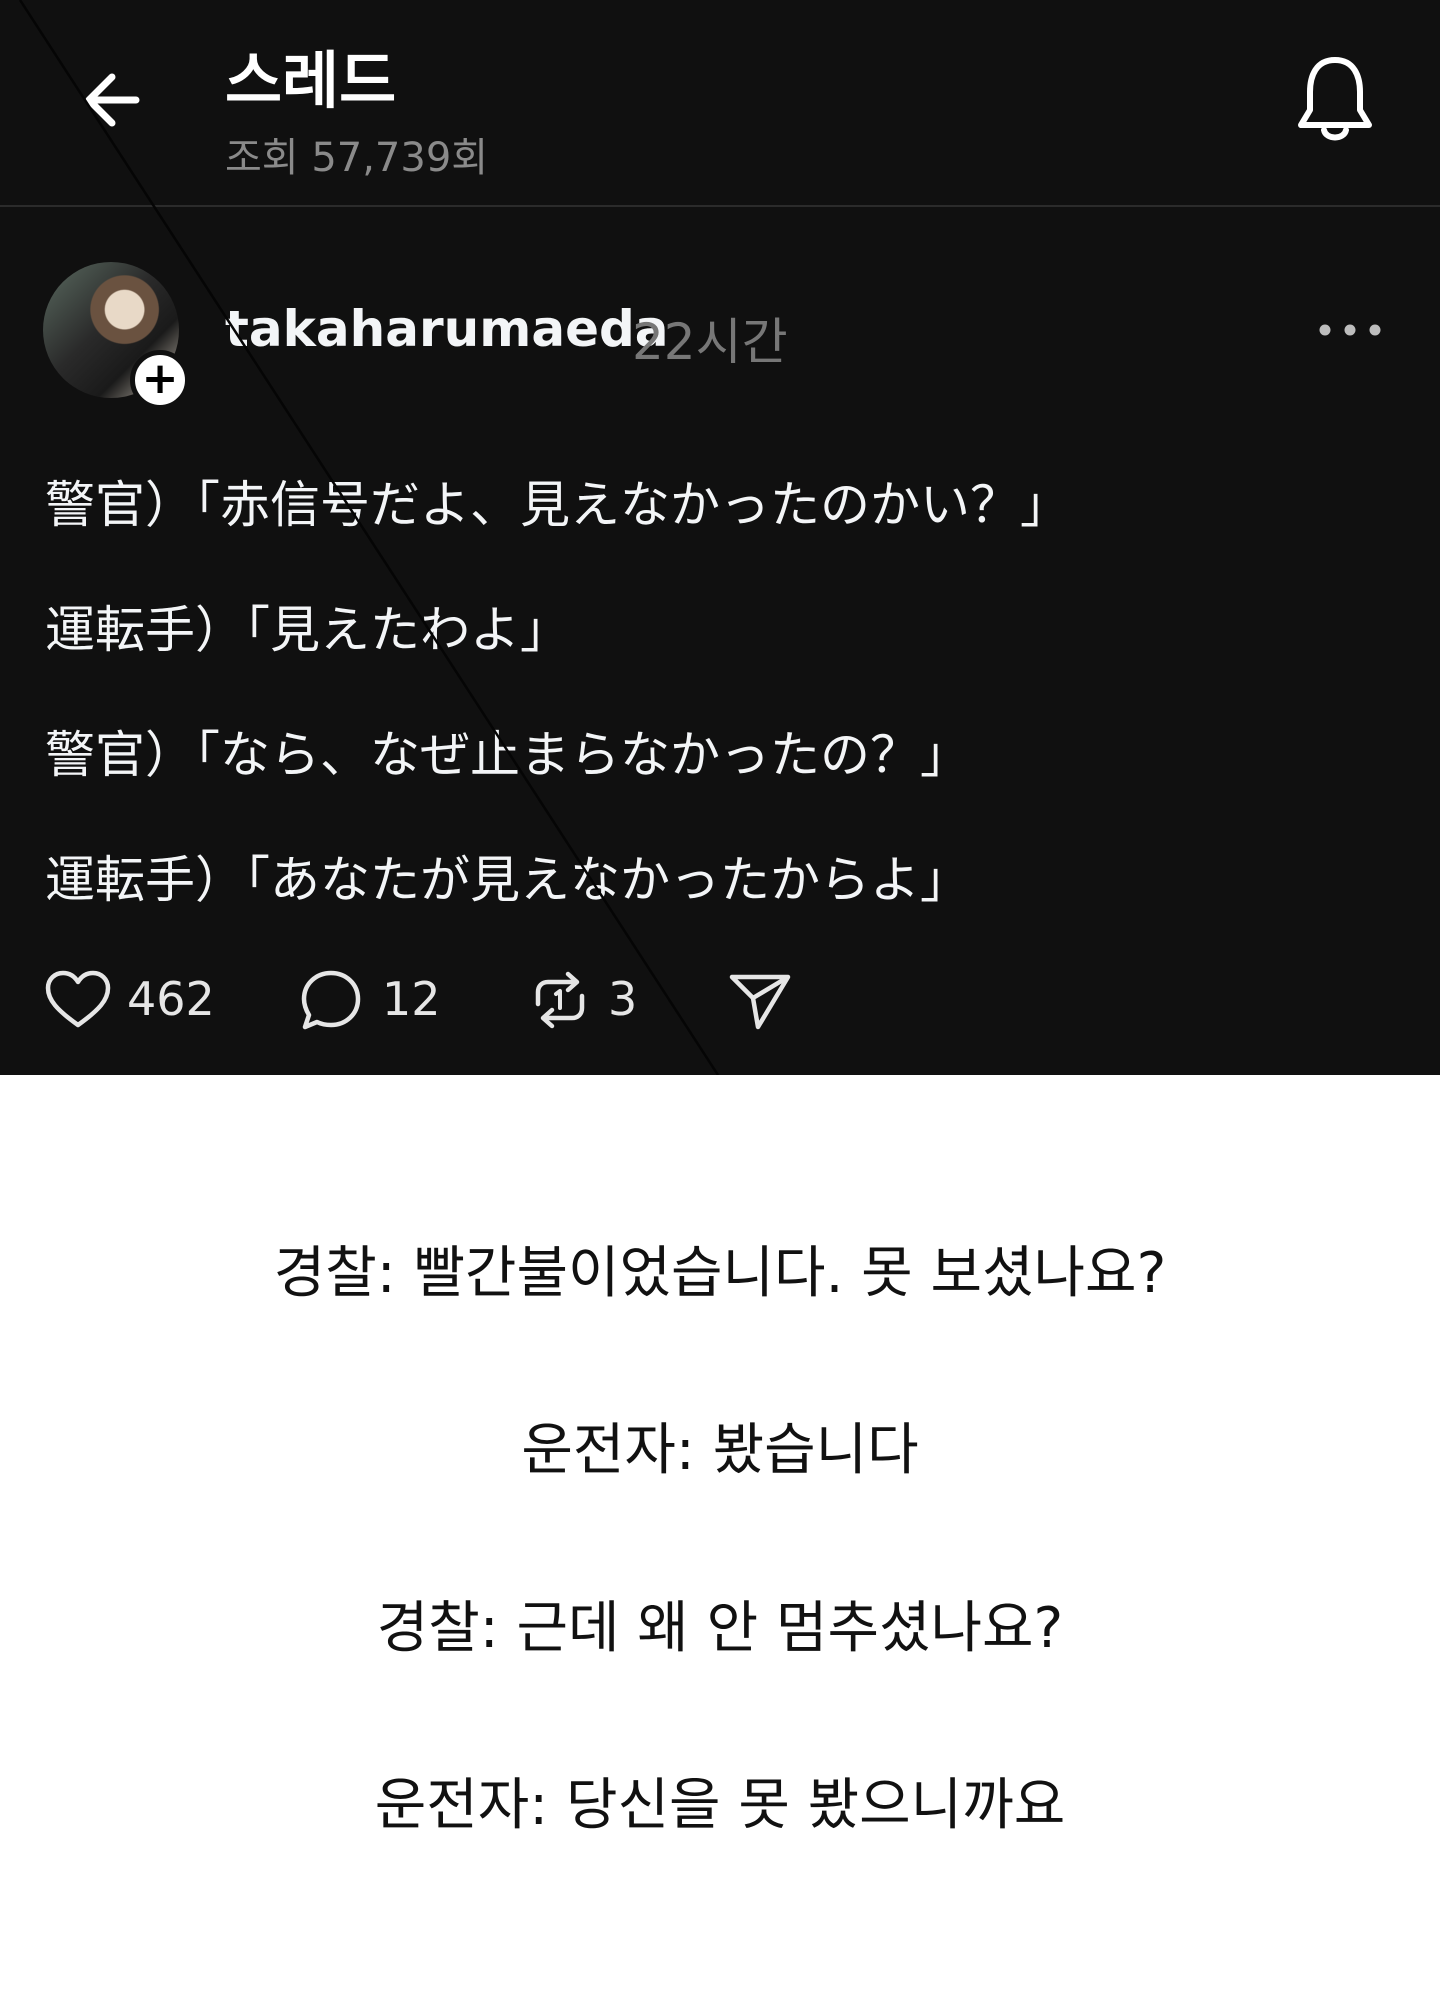 Image resolution: width=1440 pixels, height=1996 pixels. Describe the element at coordinates (623, 999) in the screenshot. I see `repost-count: 3` at that location.